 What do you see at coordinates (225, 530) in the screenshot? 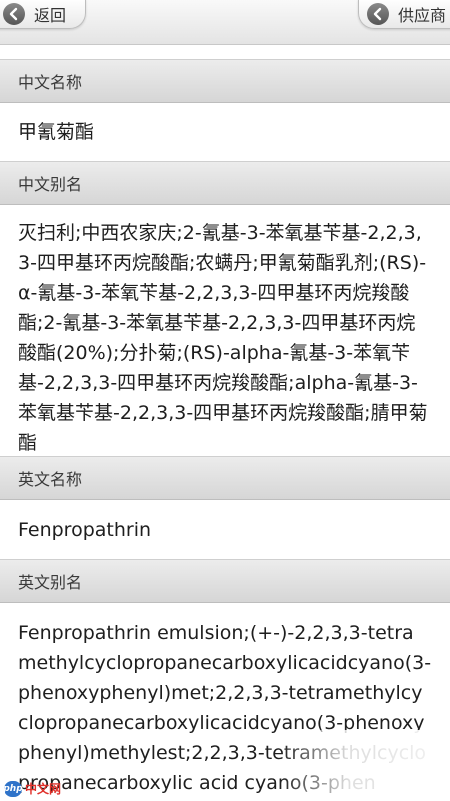
I see `section-body-en-name: Fenpropathrin` at bounding box center [225, 530].